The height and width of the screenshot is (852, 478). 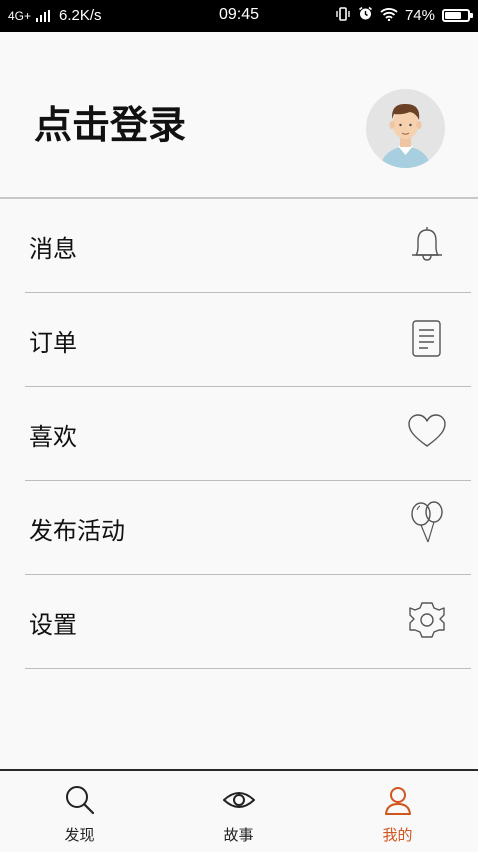 I want to click on wifi-icon, so click(x=389, y=16).